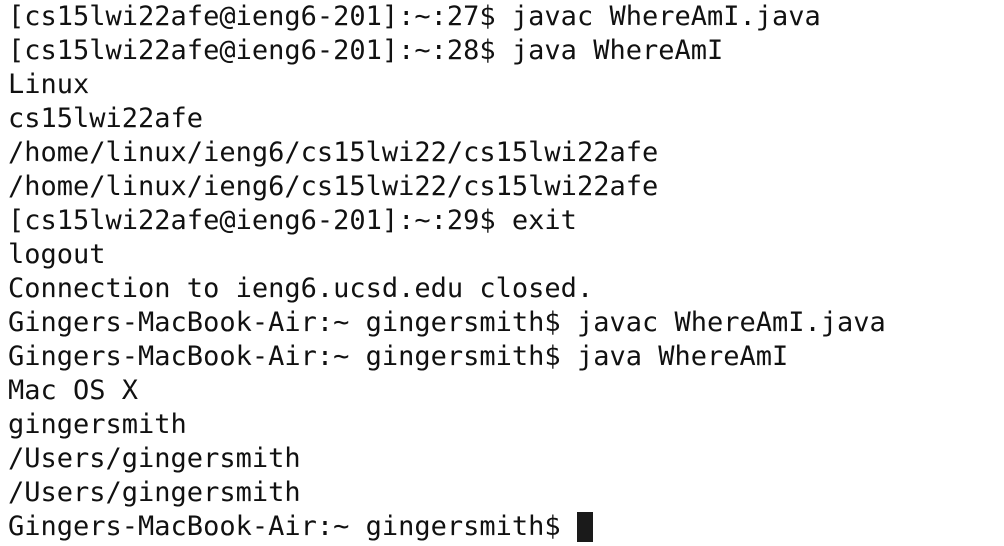 The width and height of the screenshot is (1004, 546). What do you see at coordinates (284, 526) in the screenshot?
I see `terminal-prompt: Gingers-MacBook-Air:~ gingersmith$` at bounding box center [284, 526].